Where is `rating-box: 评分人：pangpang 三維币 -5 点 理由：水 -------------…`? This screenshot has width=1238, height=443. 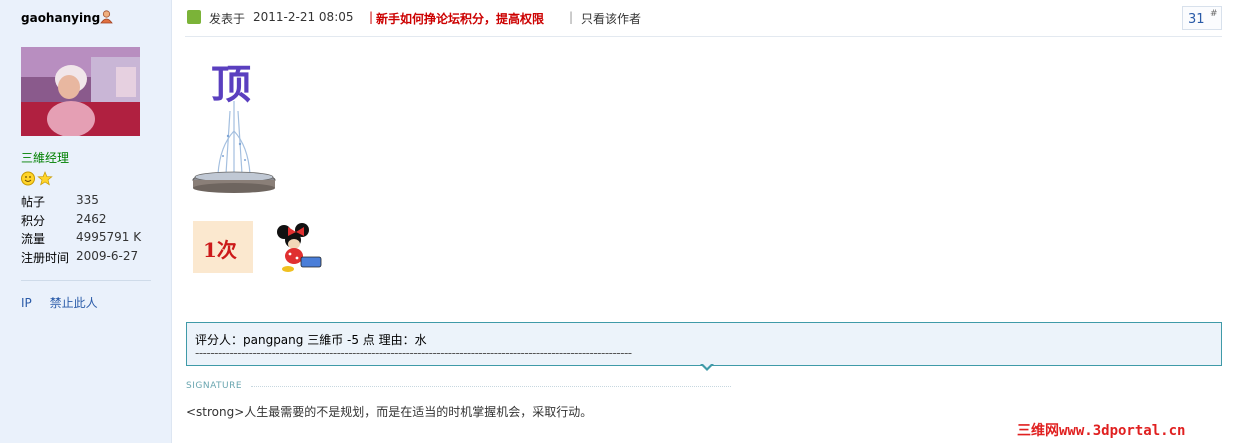 rating-box: 评分人：pangpang 三維币 -5 点 理由：水 -------------… is located at coordinates (704, 346).